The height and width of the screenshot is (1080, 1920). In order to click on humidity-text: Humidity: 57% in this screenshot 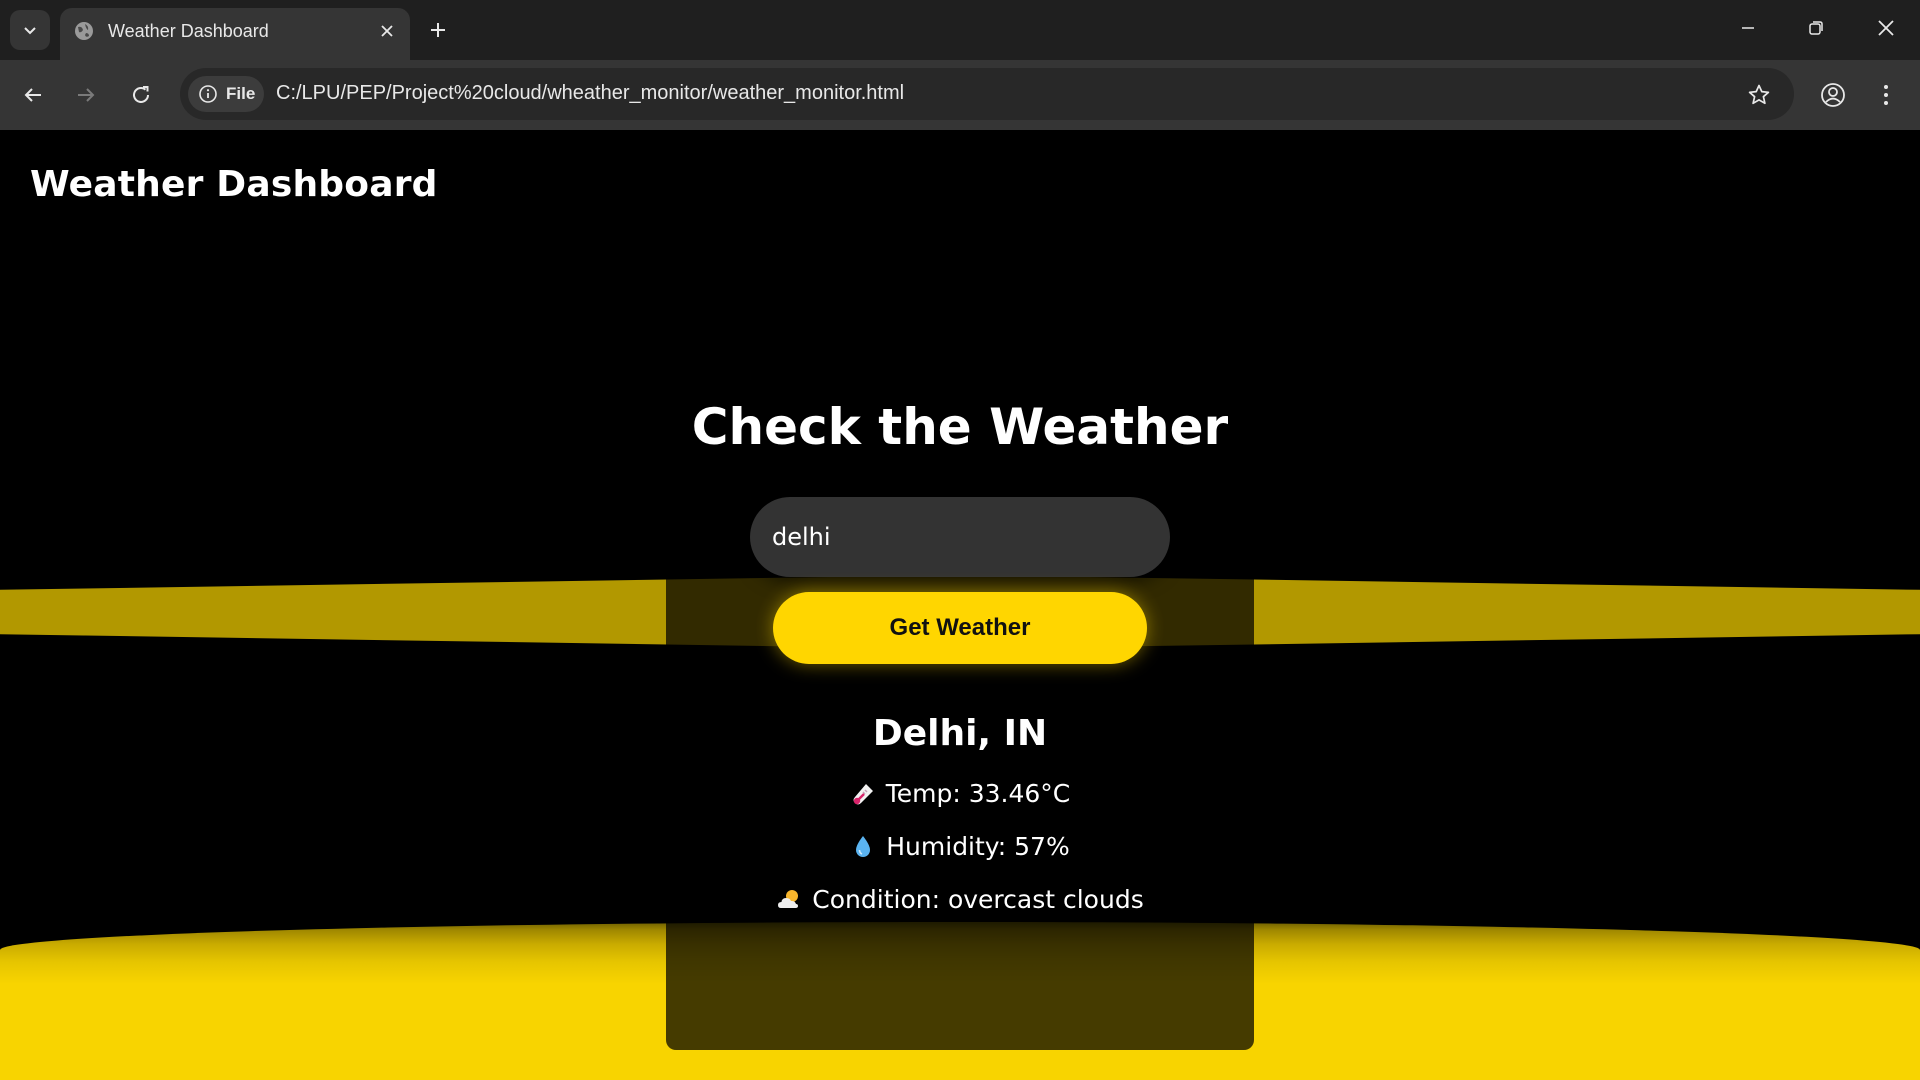, I will do `click(978, 846)`.